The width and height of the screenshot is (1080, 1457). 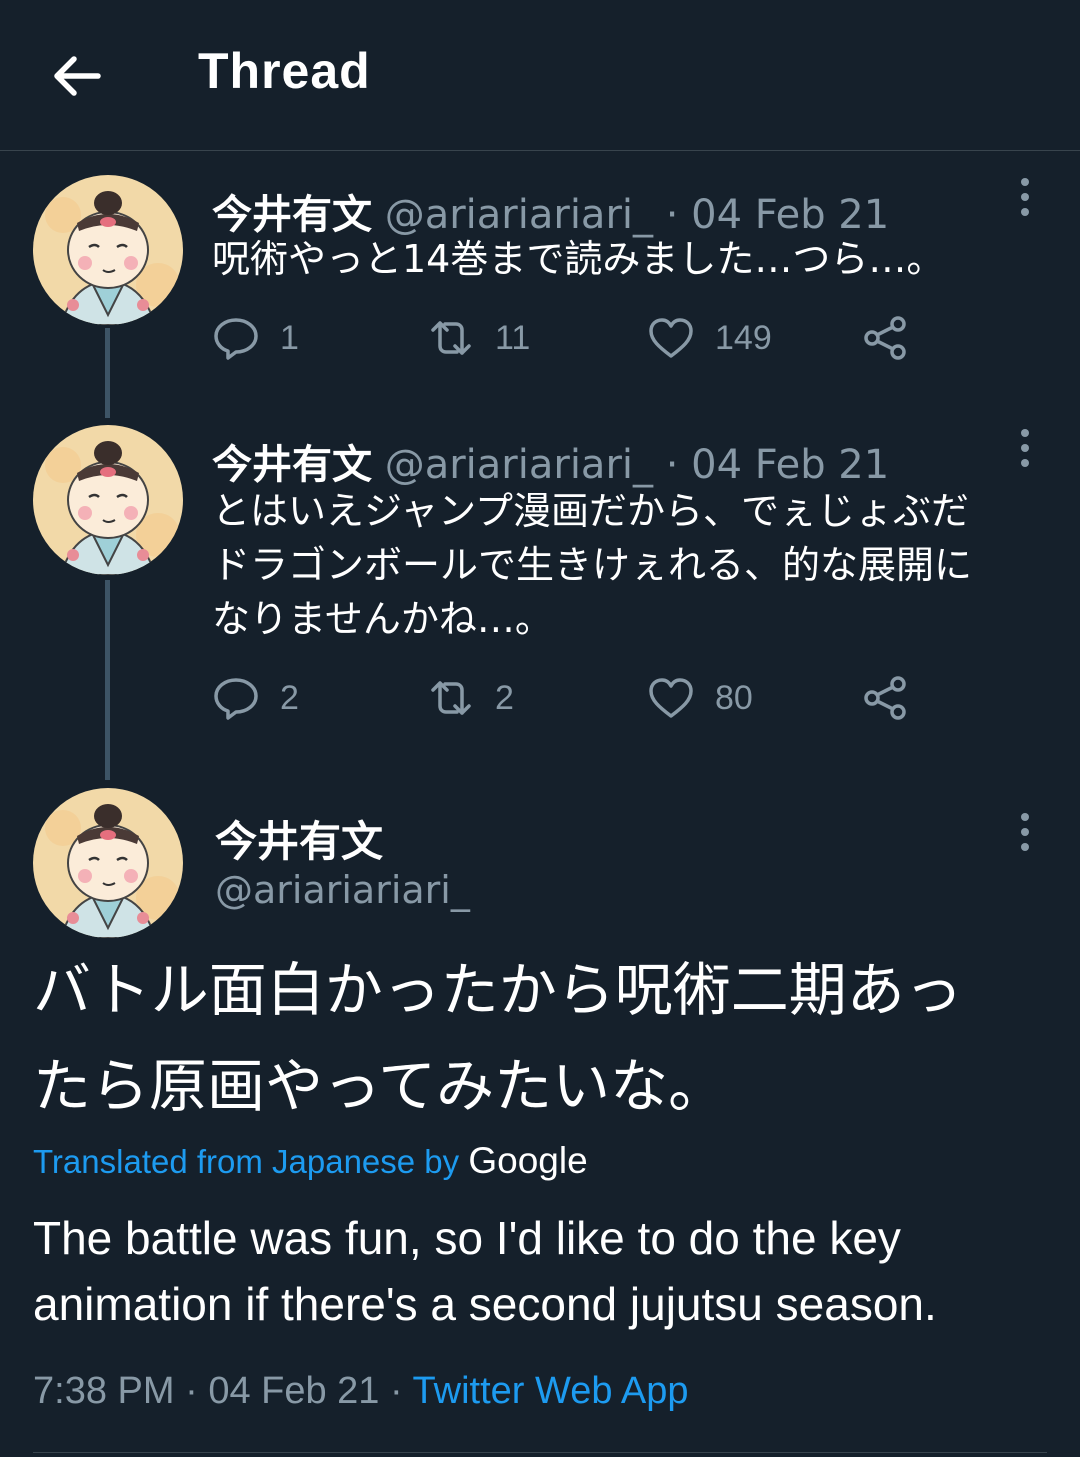 I want to click on like-count: 80, so click(x=734, y=697).